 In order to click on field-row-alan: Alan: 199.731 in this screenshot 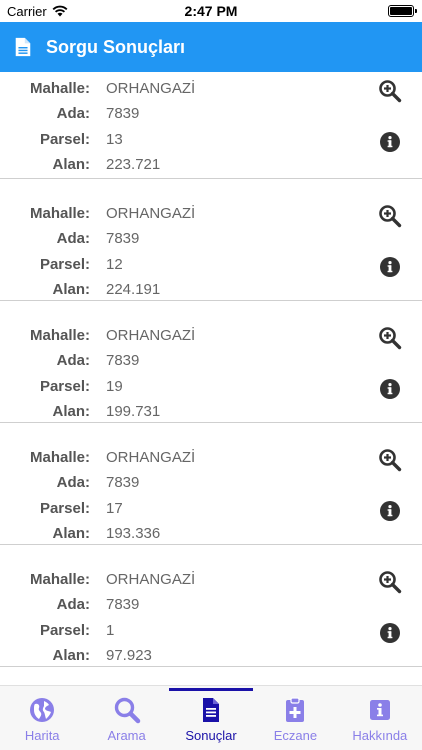, I will do `click(80, 411)`.